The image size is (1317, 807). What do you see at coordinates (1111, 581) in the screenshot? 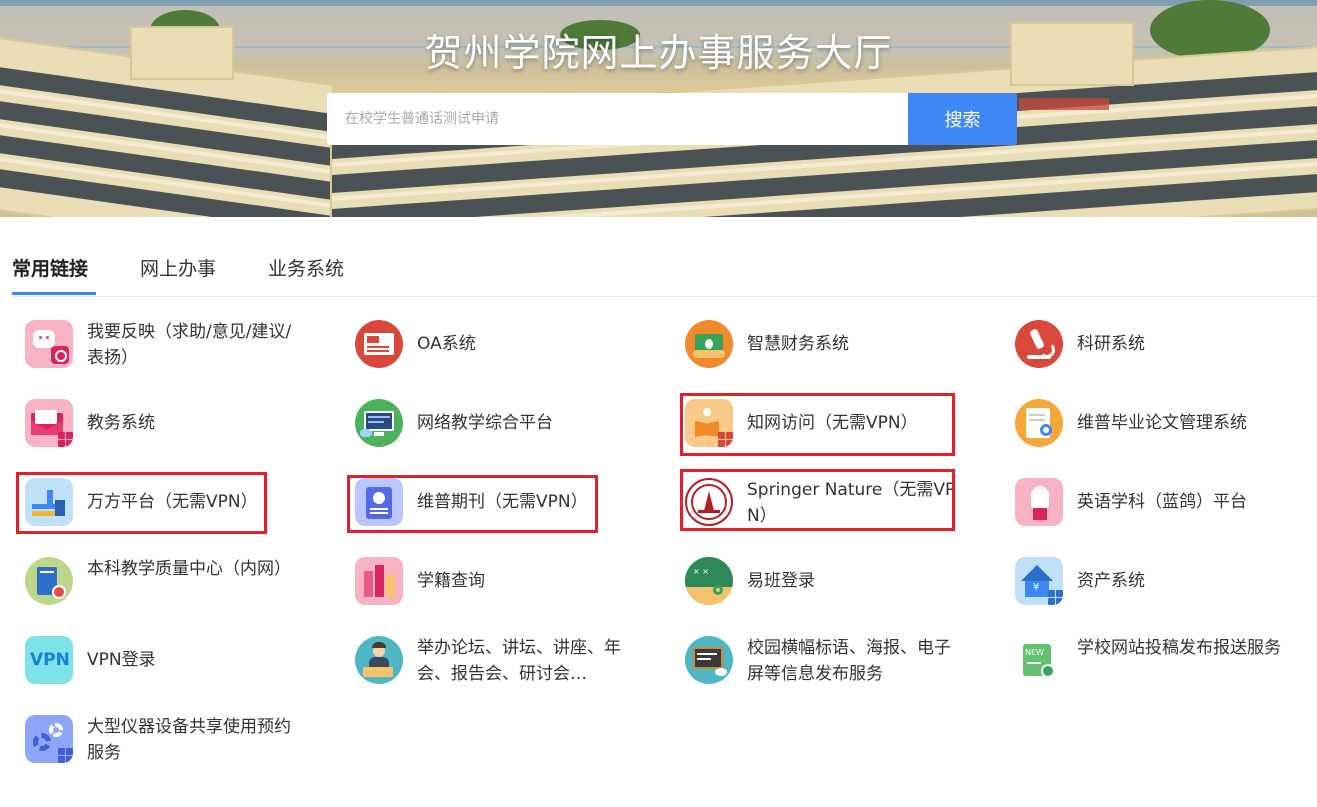
I see `link-label: 资产系统` at bounding box center [1111, 581].